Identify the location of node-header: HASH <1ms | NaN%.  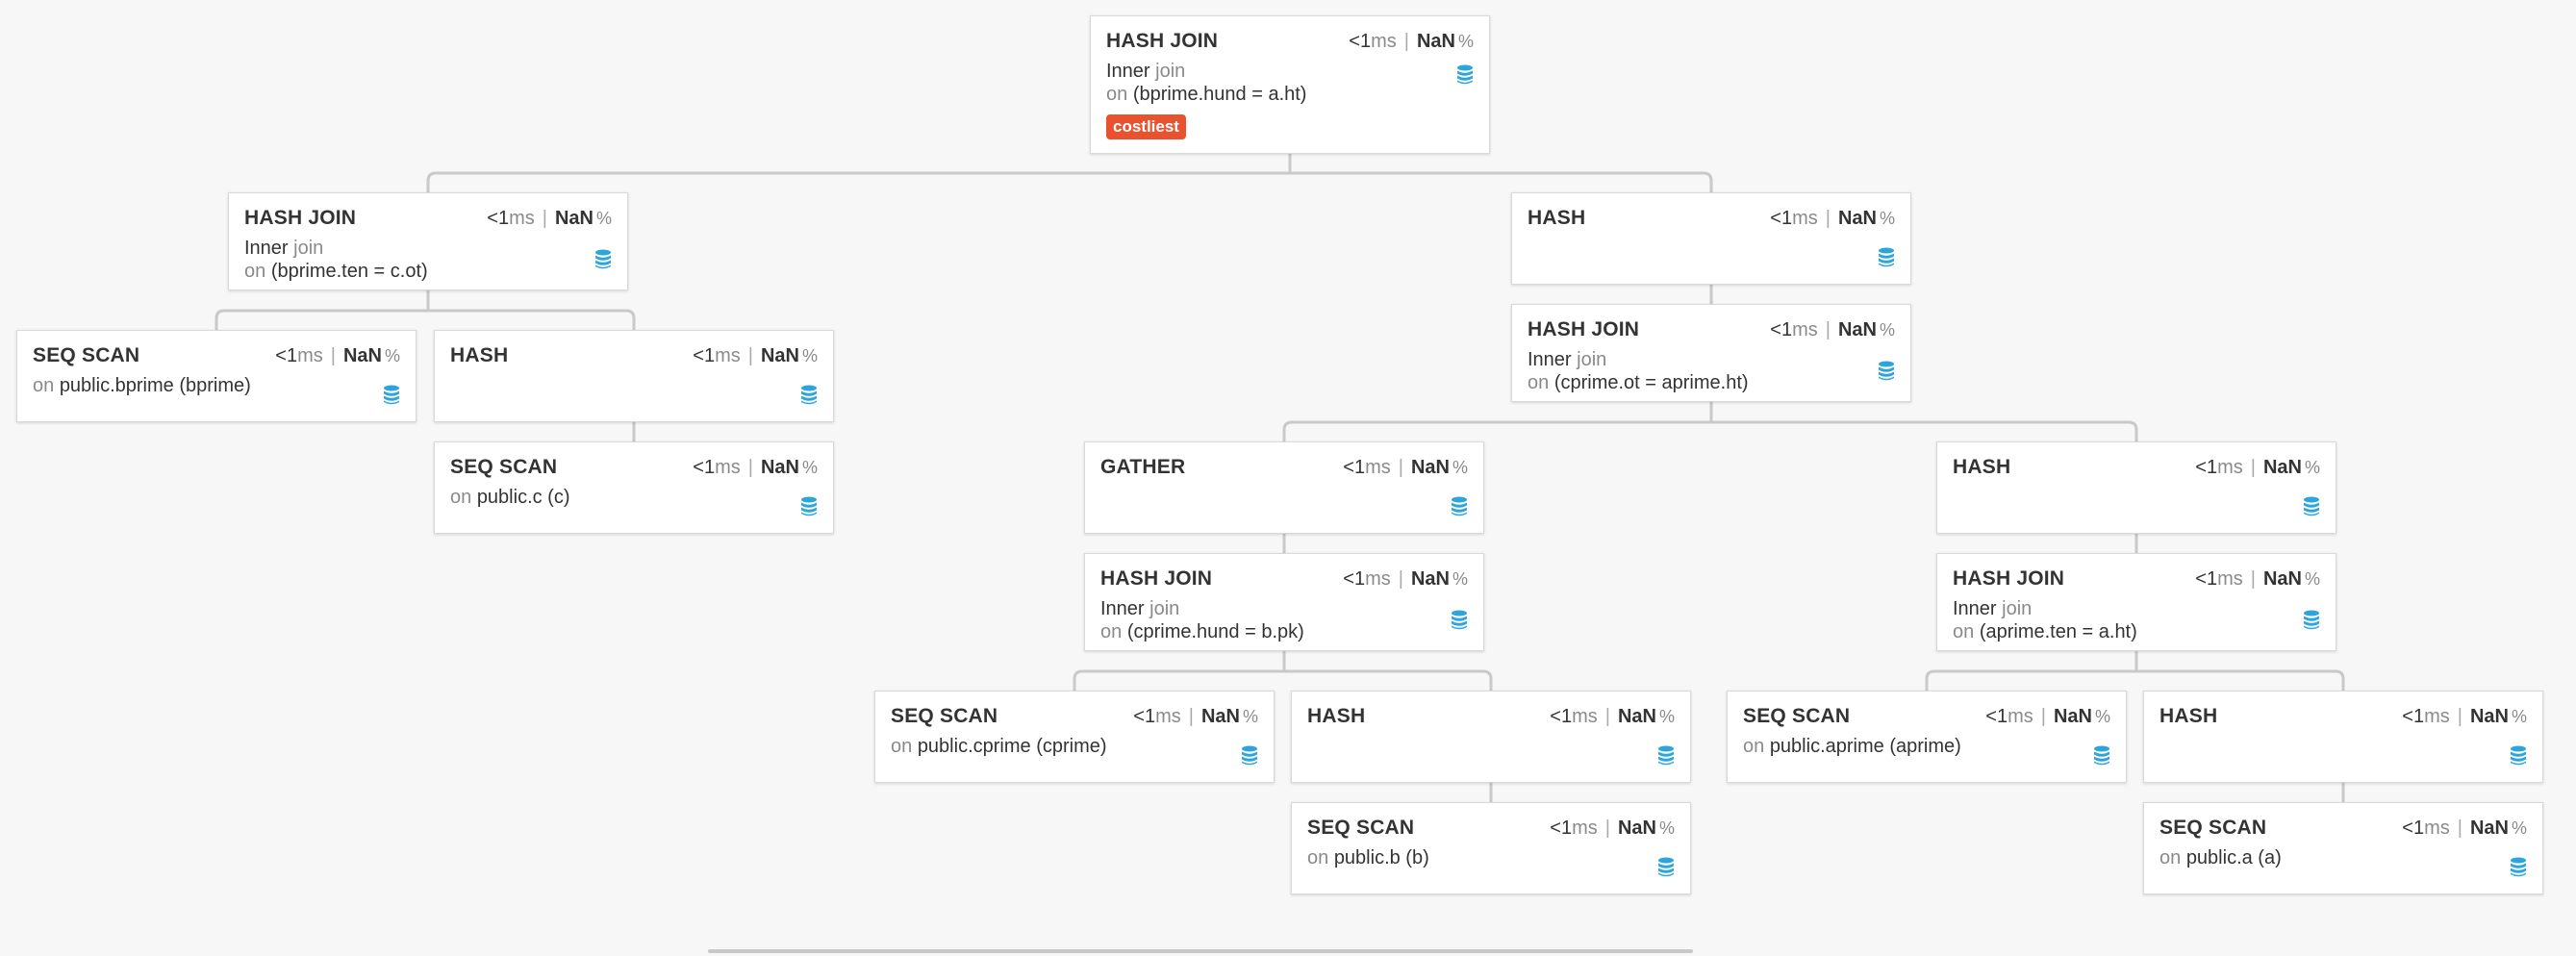
(1712, 218).